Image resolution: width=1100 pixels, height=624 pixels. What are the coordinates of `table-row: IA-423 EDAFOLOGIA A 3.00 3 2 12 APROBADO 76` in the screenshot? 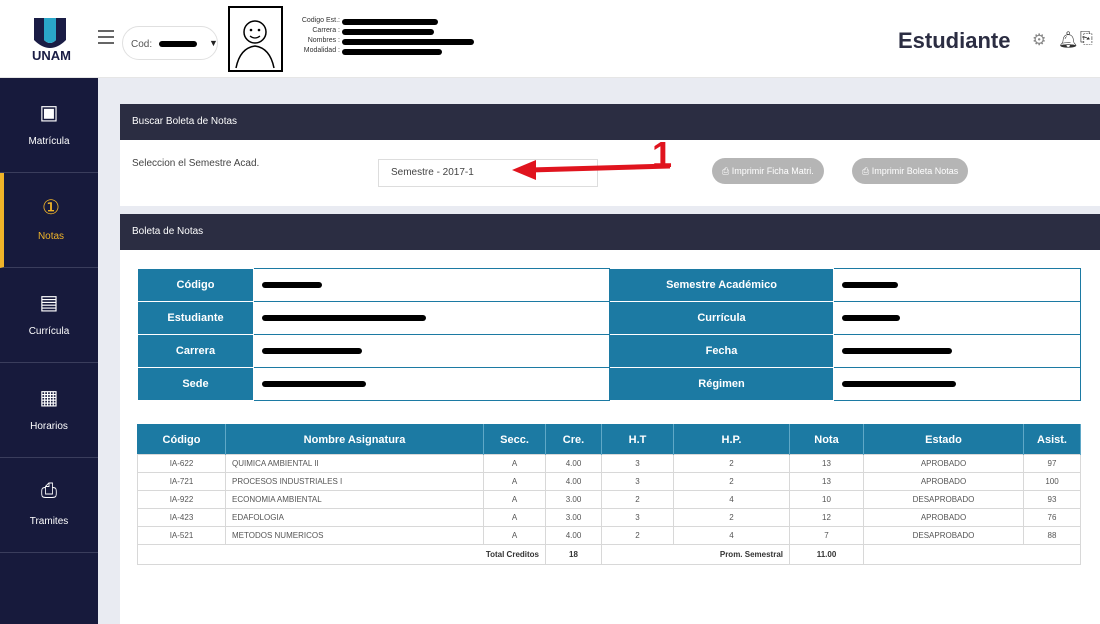 It's located at (609, 517).